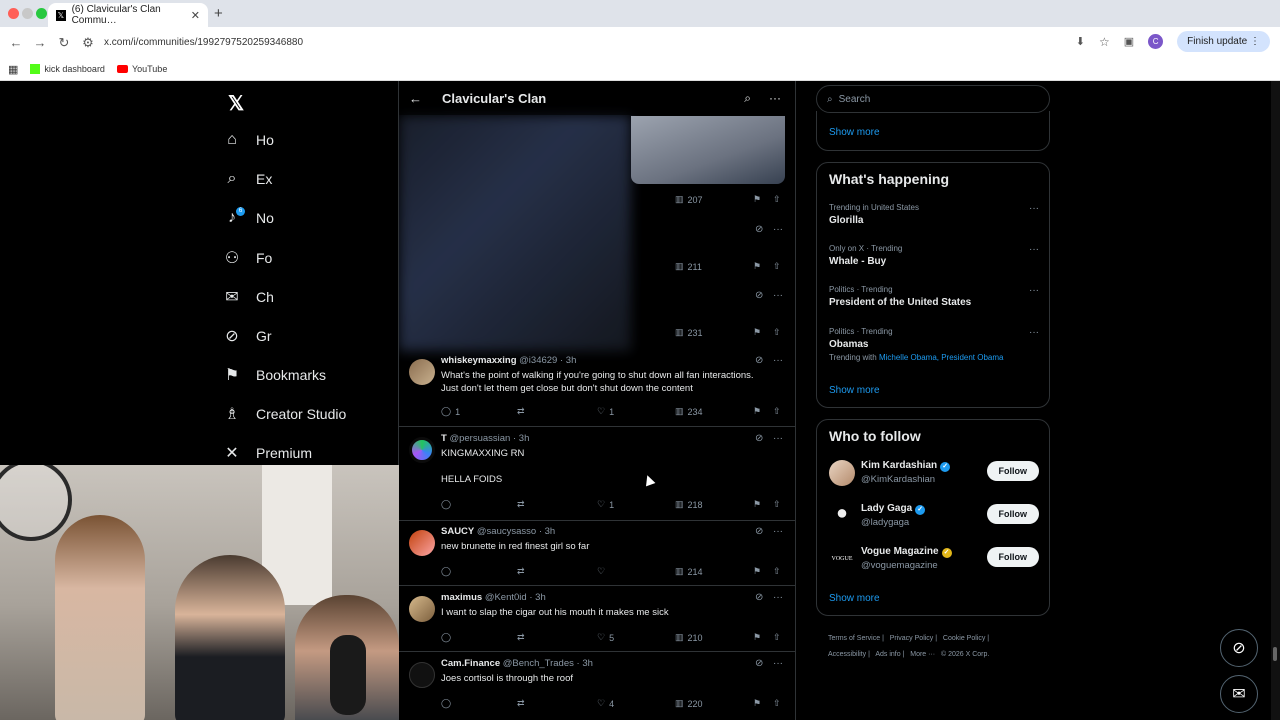 The image size is (1280, 720). Describe the element at coordinates (470, 663) in the screenshot. I see `post-author: Cam.Finance` at that location.